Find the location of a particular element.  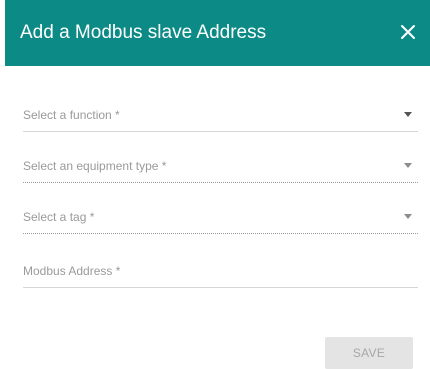

function-select: Select a function * is located at coordinates (220, 117).